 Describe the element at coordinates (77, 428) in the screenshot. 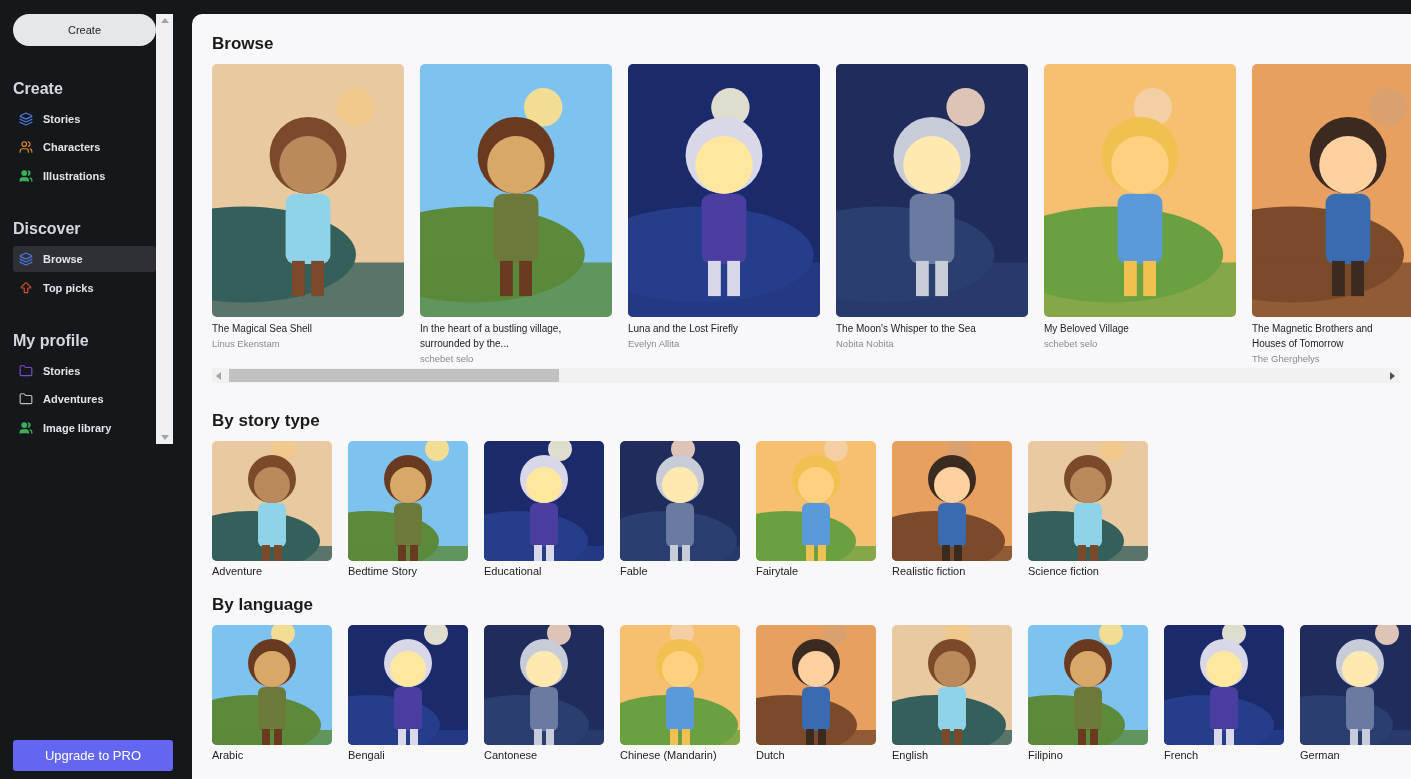

I see `sidebar-item-label: Image library` at that location.